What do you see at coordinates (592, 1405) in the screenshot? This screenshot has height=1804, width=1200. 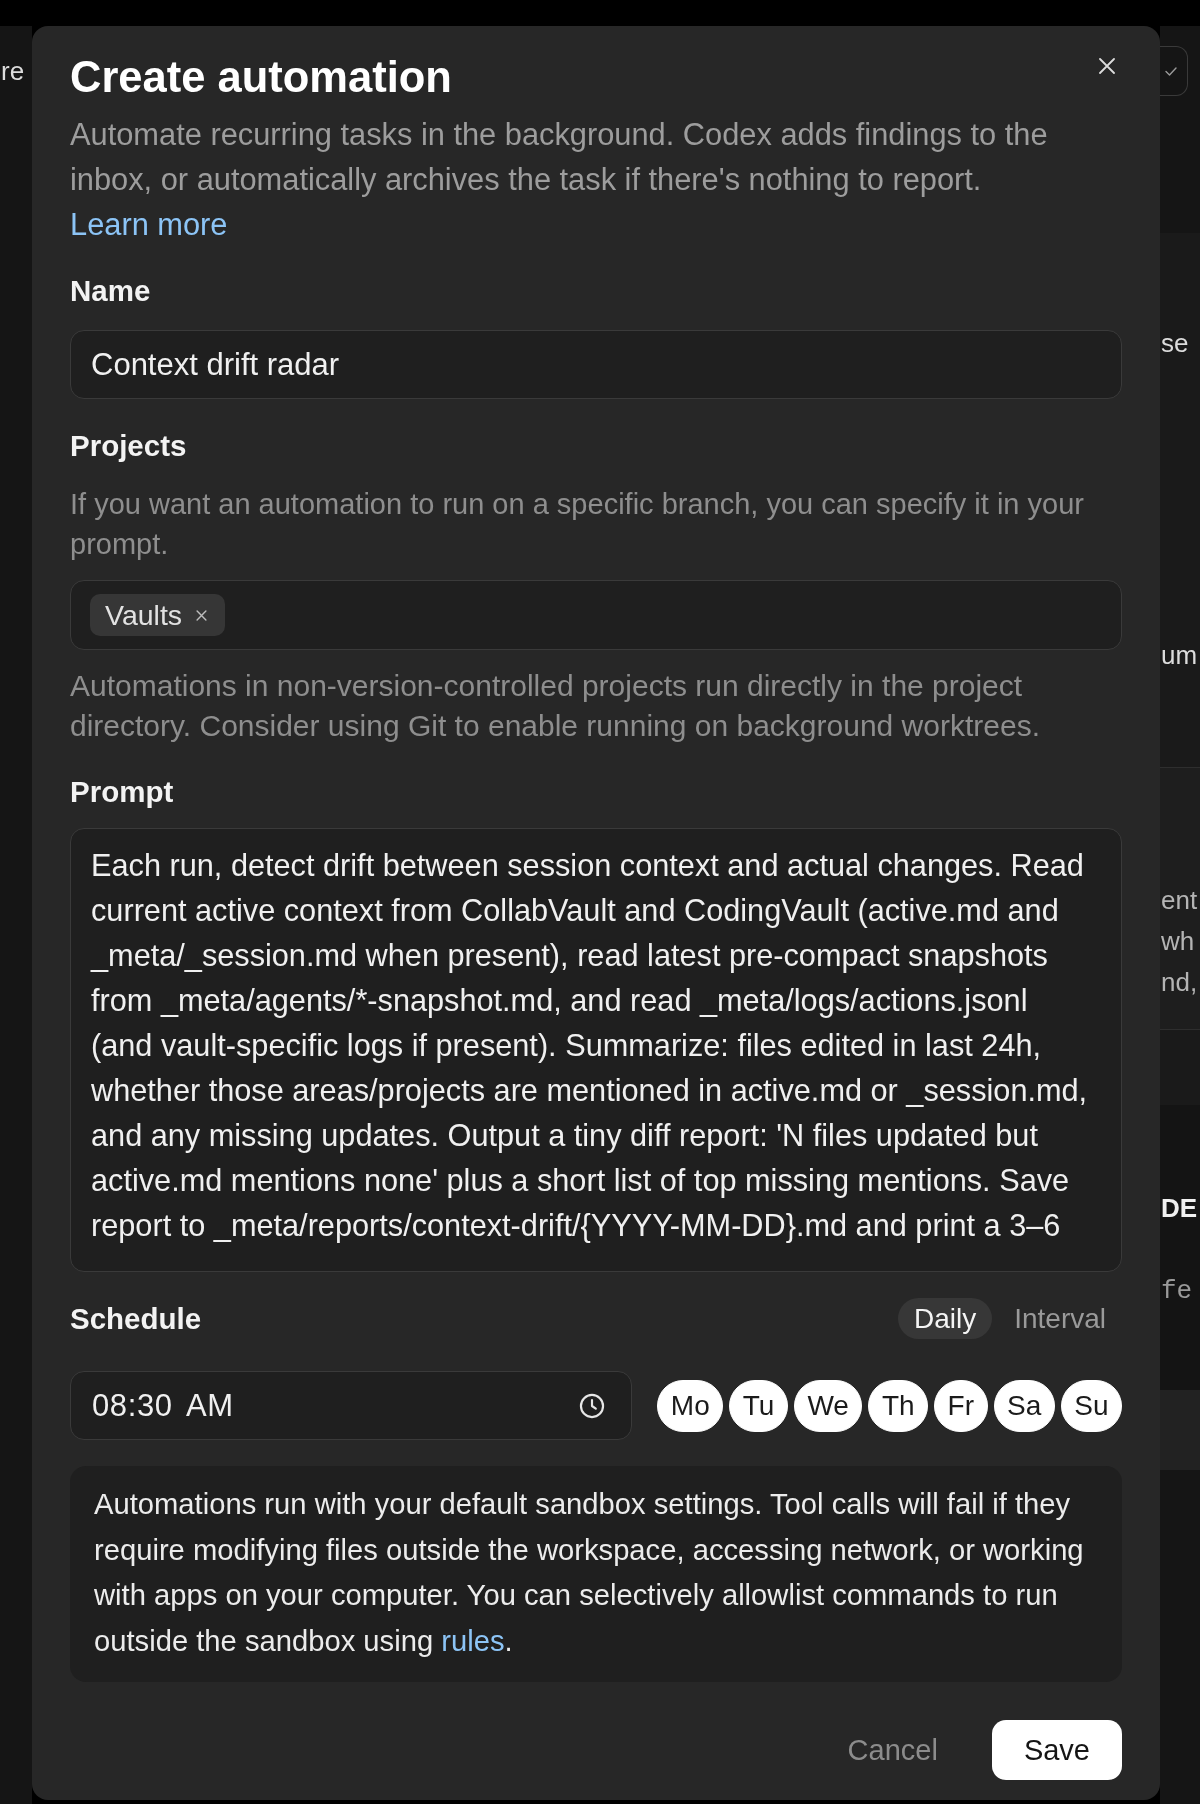 I see `clock-icon` at bounding box center [592, 1405].